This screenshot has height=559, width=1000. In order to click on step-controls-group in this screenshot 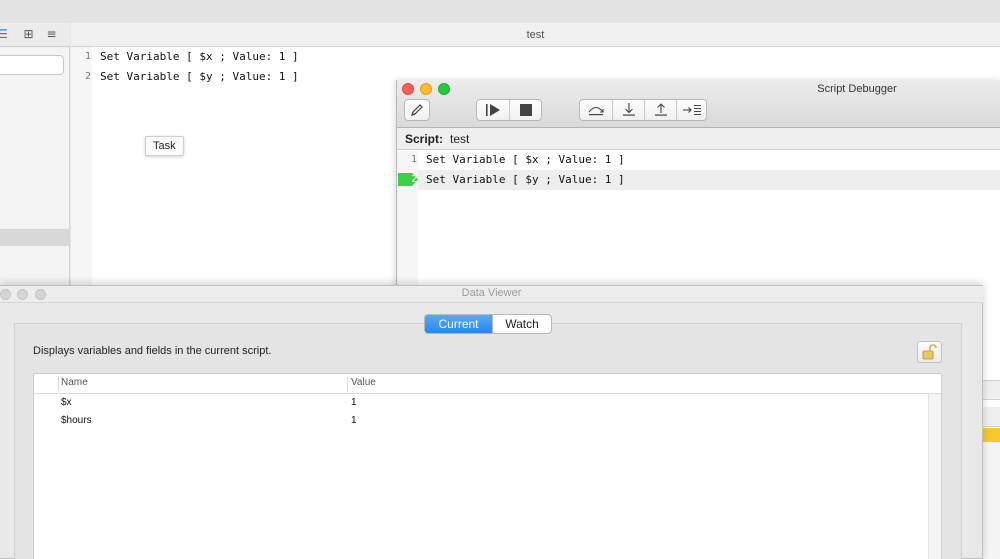, I will do `click(643, 110)`.